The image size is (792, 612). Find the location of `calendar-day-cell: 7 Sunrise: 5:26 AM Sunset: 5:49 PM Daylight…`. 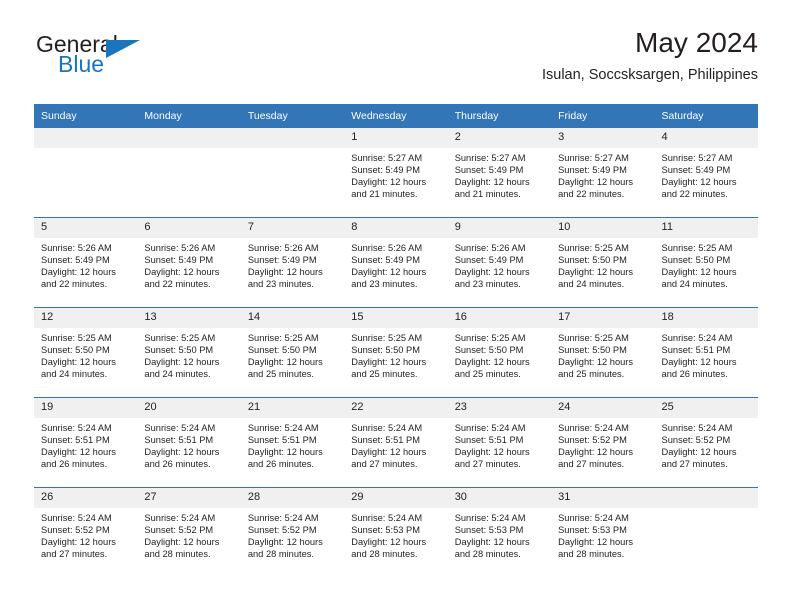

calendar-day-cell: 7 Sunrise: 5:26 AM Sunset: 5:49 PM Daylight… is located at coordinates (292, 262).